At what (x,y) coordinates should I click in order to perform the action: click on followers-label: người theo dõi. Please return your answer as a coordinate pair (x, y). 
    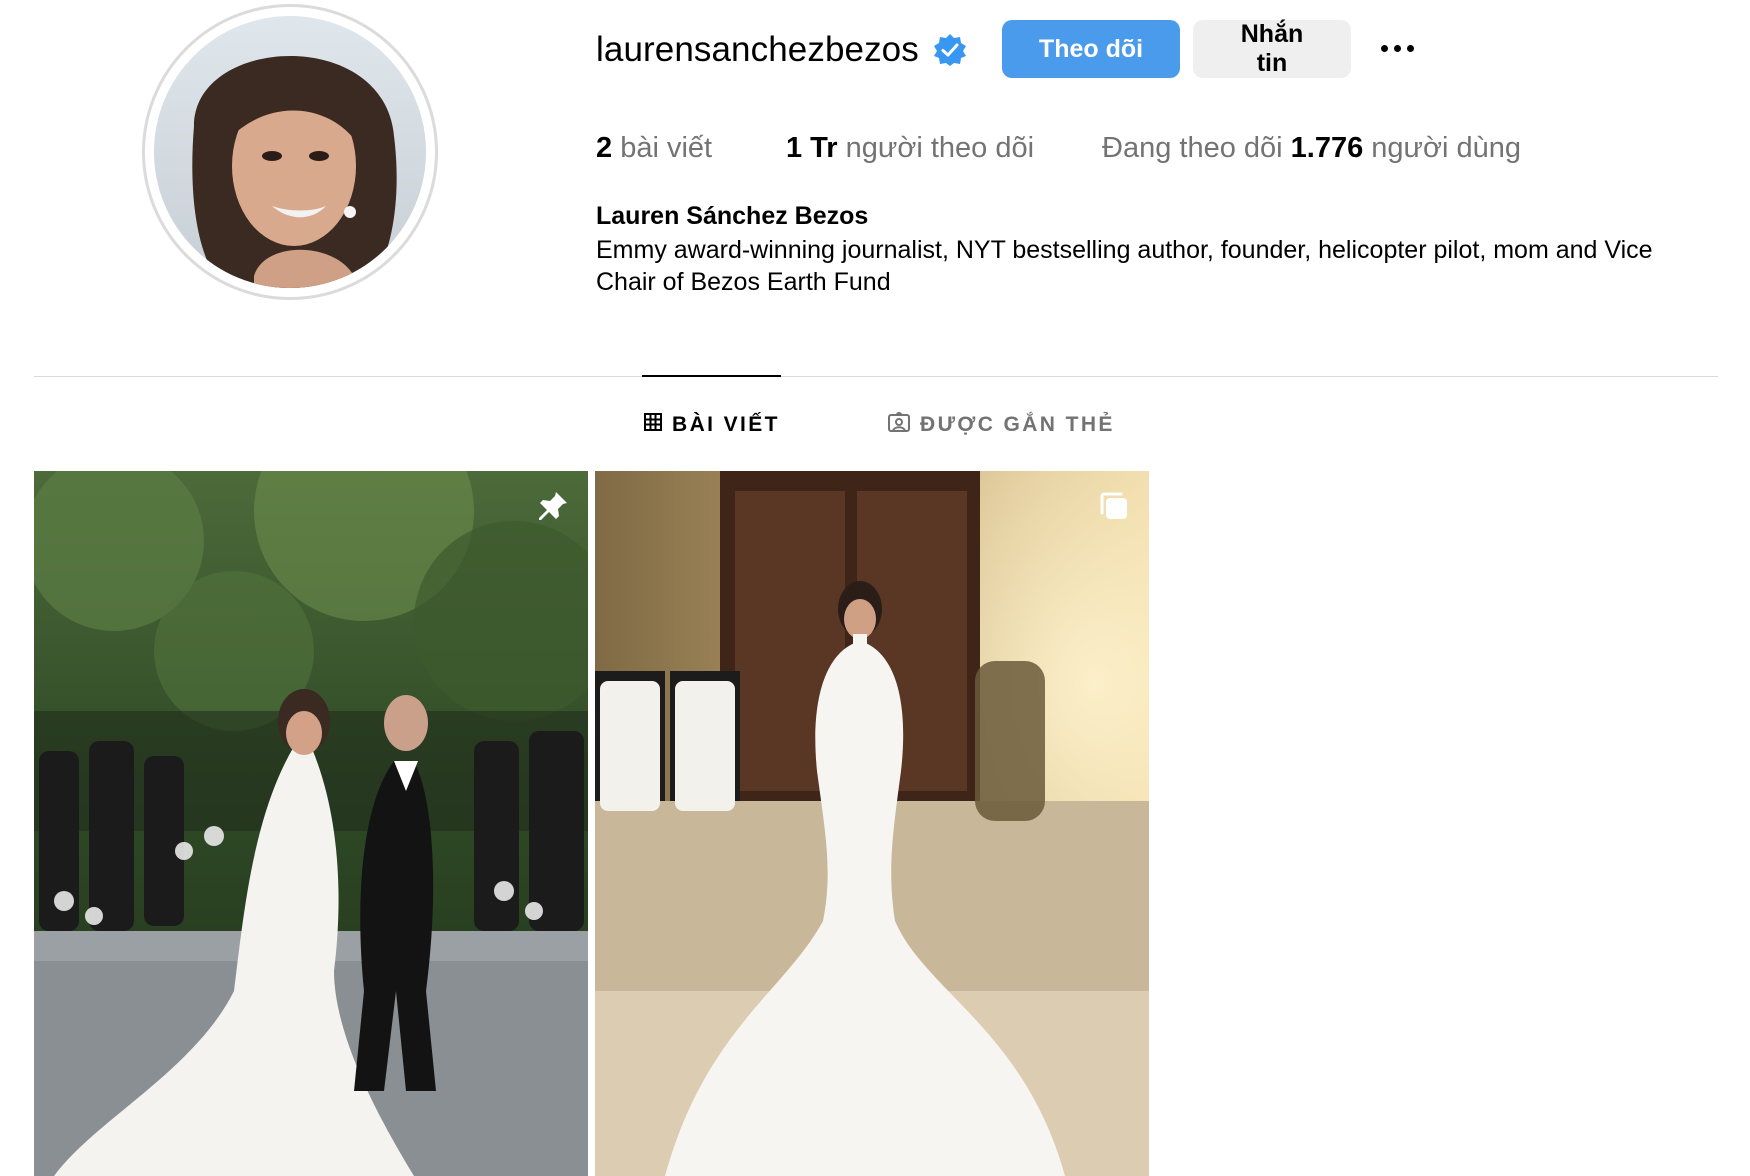
    Looking at the image, I should click on (940, 147).